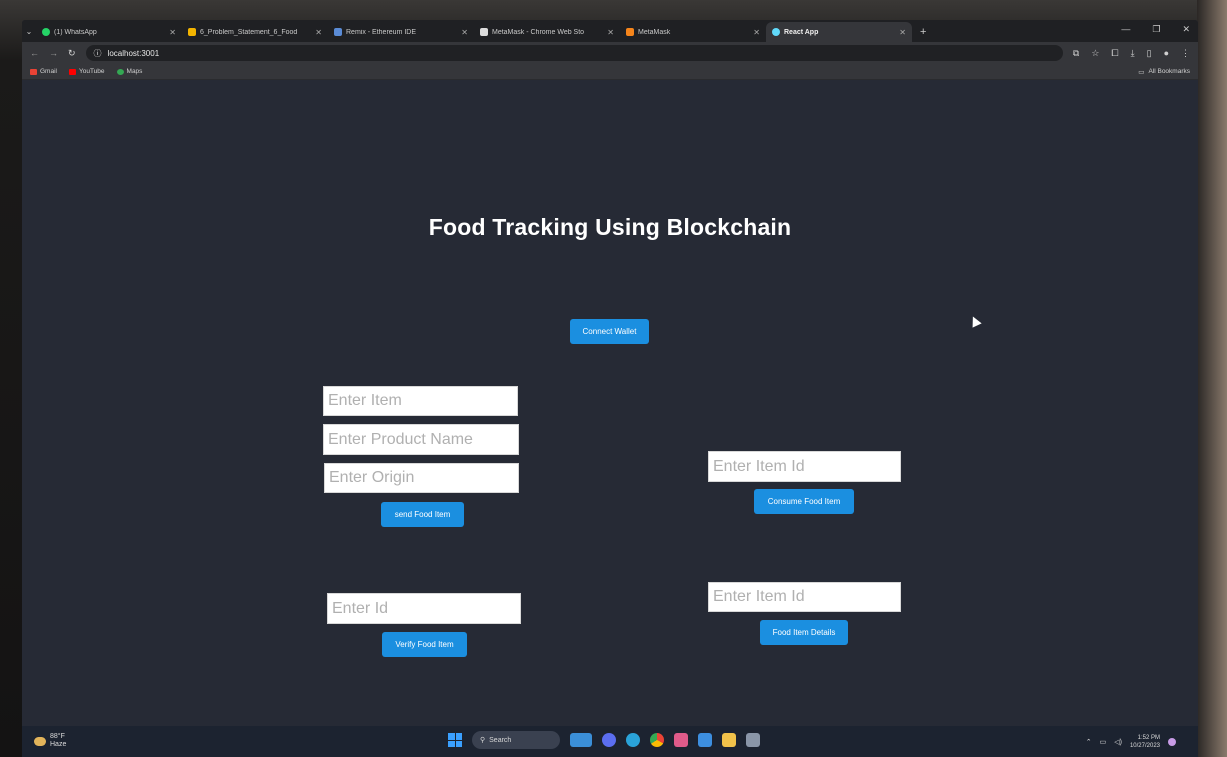 The image size is (1227, 757). What do you see at coordinates (1186, 29) in the screenshot?
I see `close-window-icon: ✕` at bounding box center [1186, 29].